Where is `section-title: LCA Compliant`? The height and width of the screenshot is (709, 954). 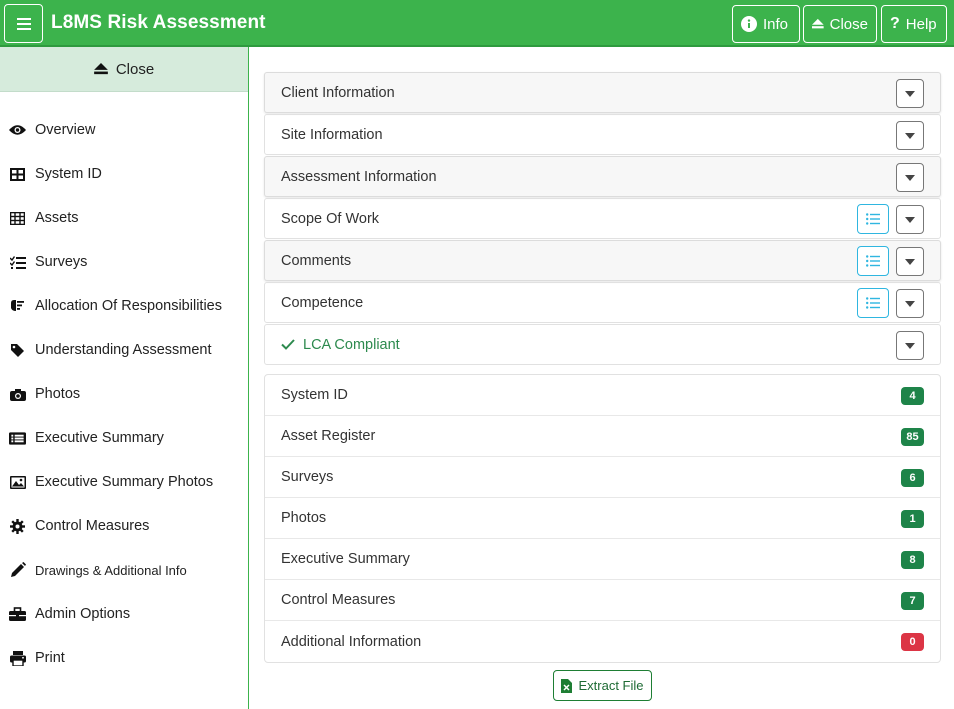 section-title: LCA Compliant is located at coordinates (351, 344).